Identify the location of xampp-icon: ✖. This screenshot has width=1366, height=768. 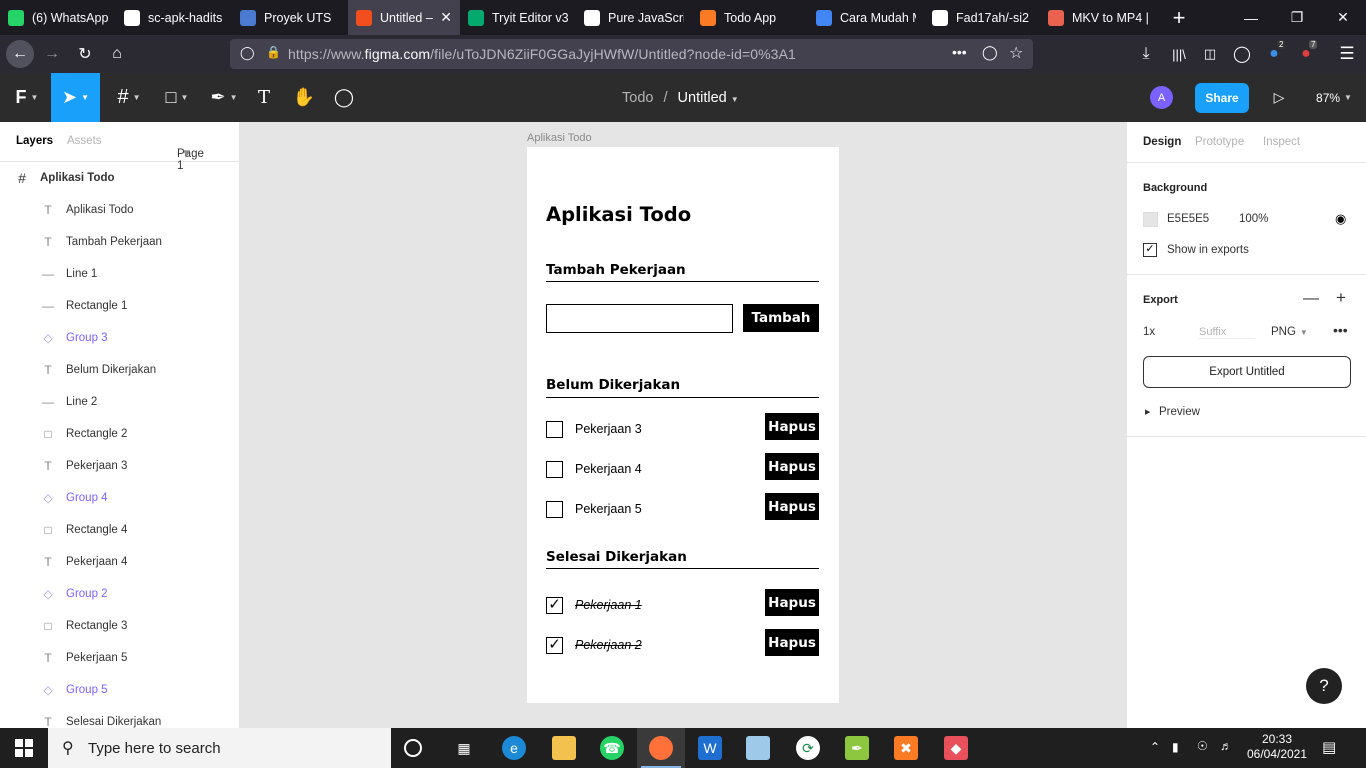
(906, 748).